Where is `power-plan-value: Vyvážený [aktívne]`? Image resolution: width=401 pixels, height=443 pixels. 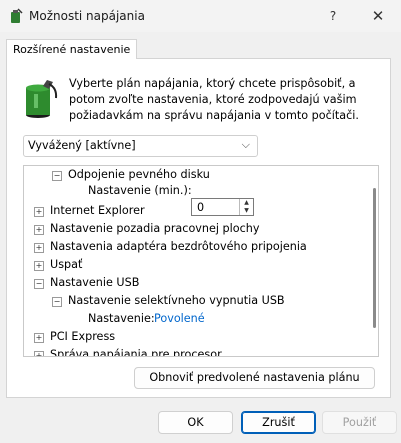 power-plan-value: Vyvážený [aktívne] is located at coordinates (82, 145).